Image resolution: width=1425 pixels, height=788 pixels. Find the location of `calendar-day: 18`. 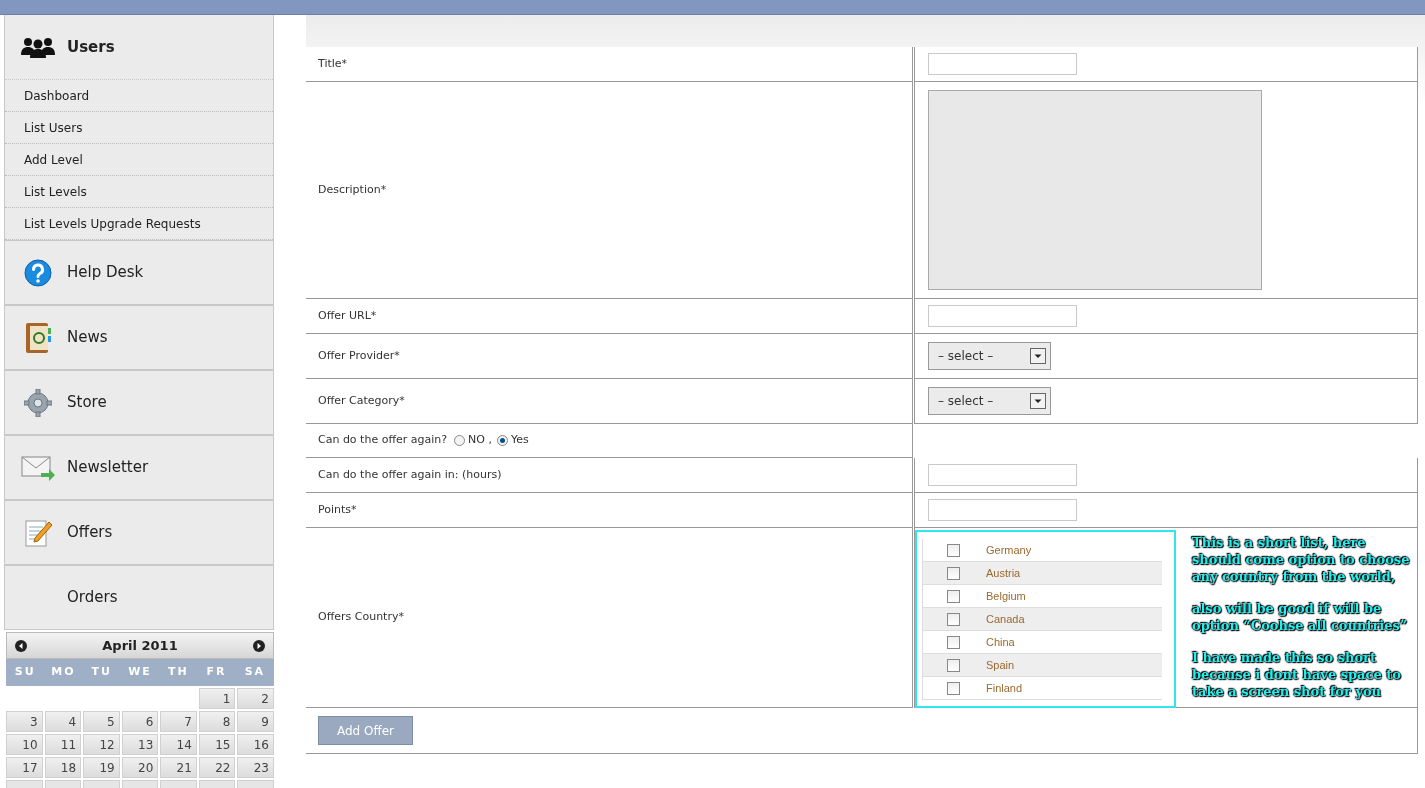

calendar-day: 18 is located at coordinates (63, 767).